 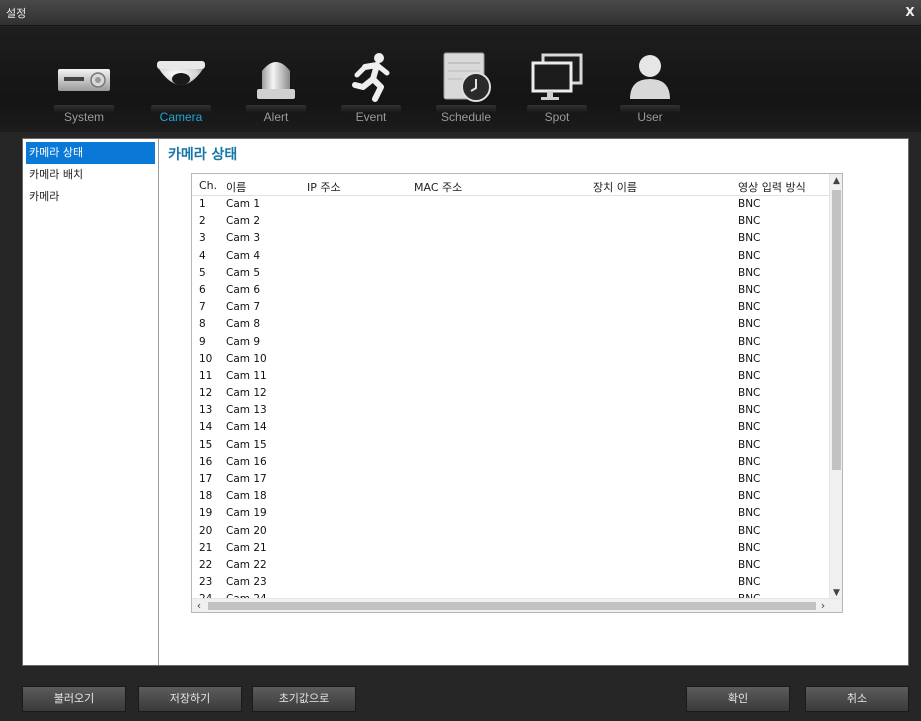 What do you see at coordinates (650, 117) in the screenshot?
I see `category-label: User` at bounding box center [650, 117].